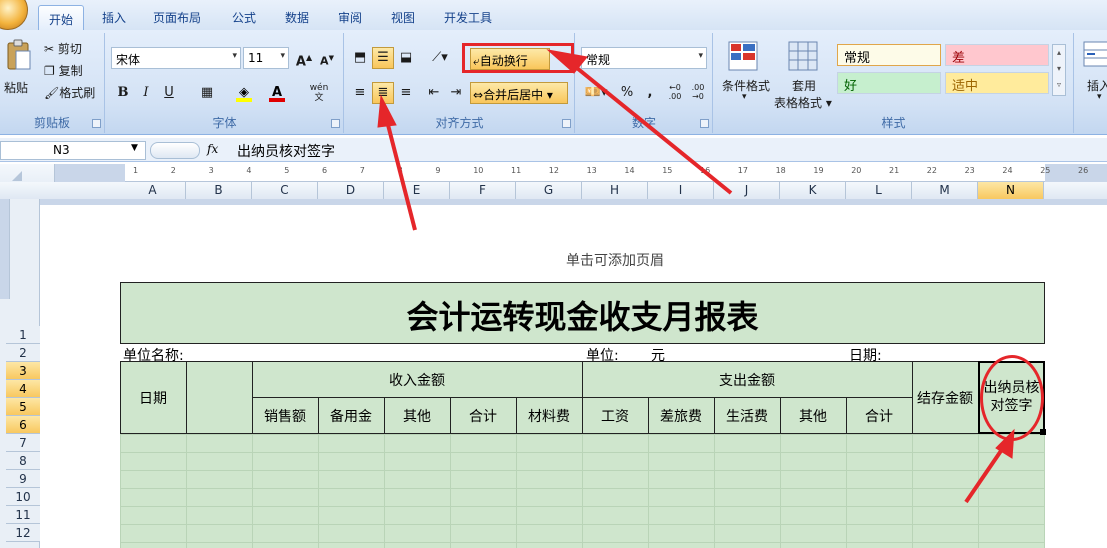 This screenshot has height=548, width=1107. I want to click on header-hint: 单击可添加页眉, so click(613, 260).